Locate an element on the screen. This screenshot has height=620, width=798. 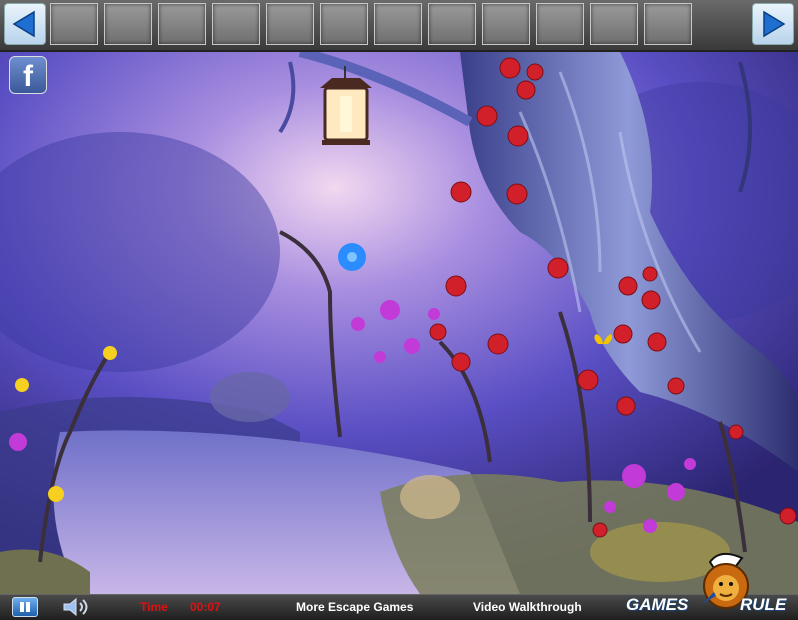
facebook-button: f is located at coordinates (28, 75).